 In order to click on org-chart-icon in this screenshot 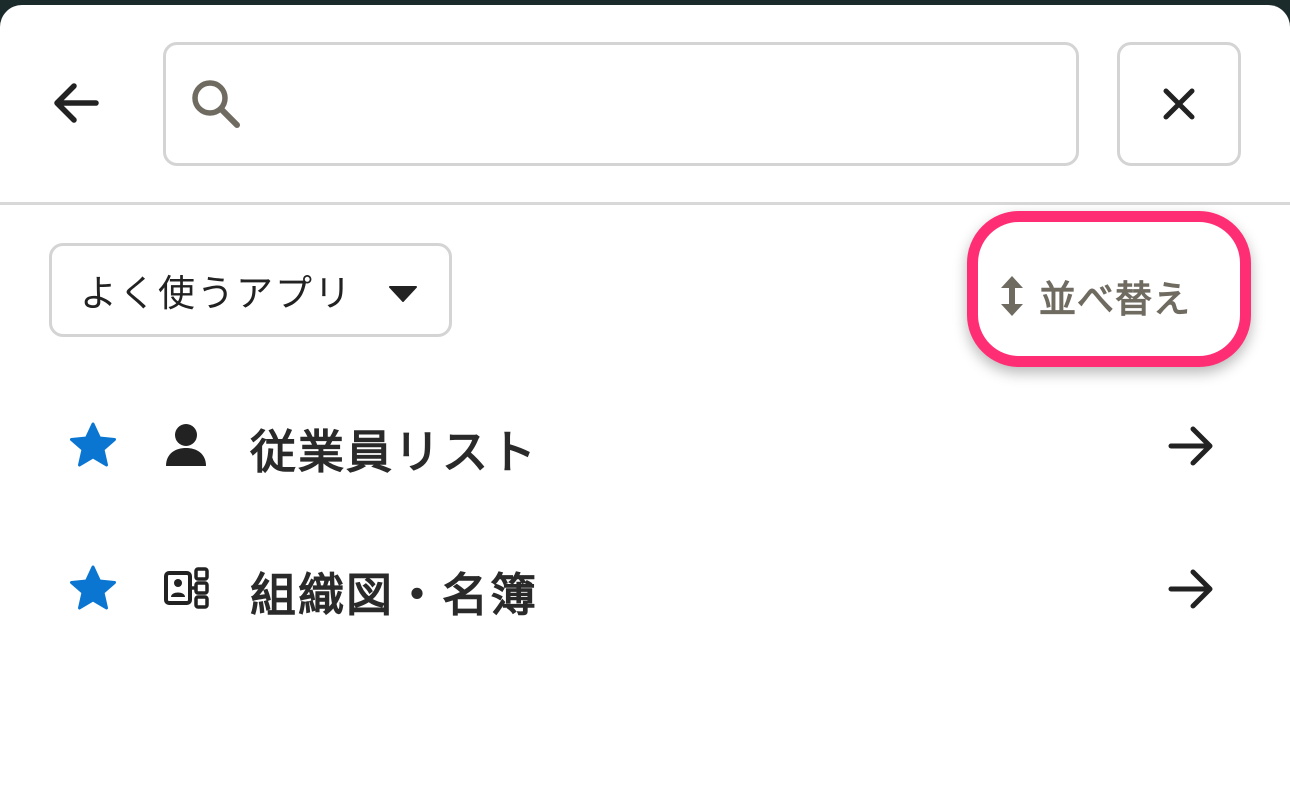, I will do `click(186, 588)`.